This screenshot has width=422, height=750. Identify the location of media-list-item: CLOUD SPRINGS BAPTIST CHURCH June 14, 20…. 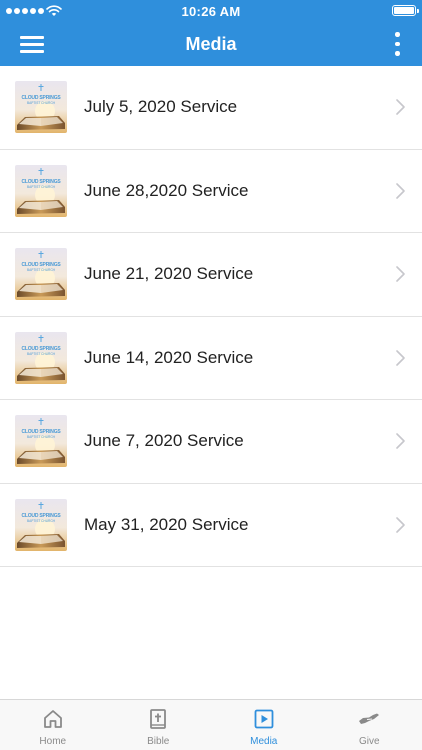
(211, 358).